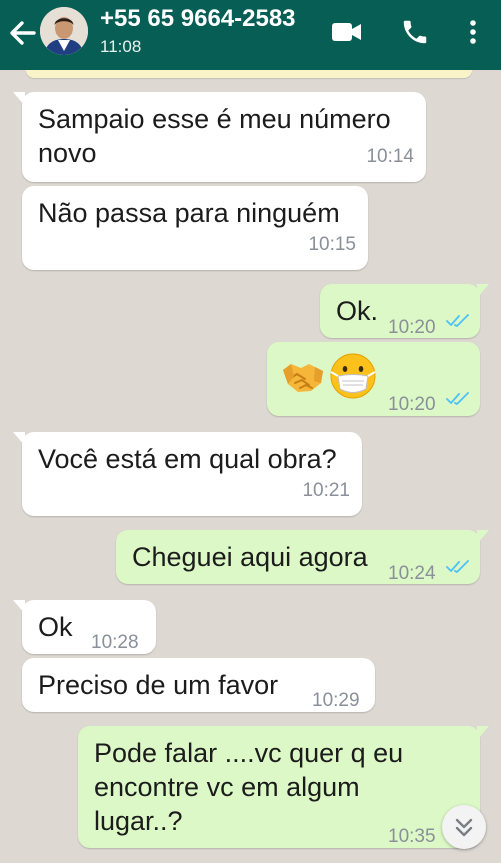 This screenshot has width=501, height=863. I want to click on chevron-double-down-icon, so click(464, 827).